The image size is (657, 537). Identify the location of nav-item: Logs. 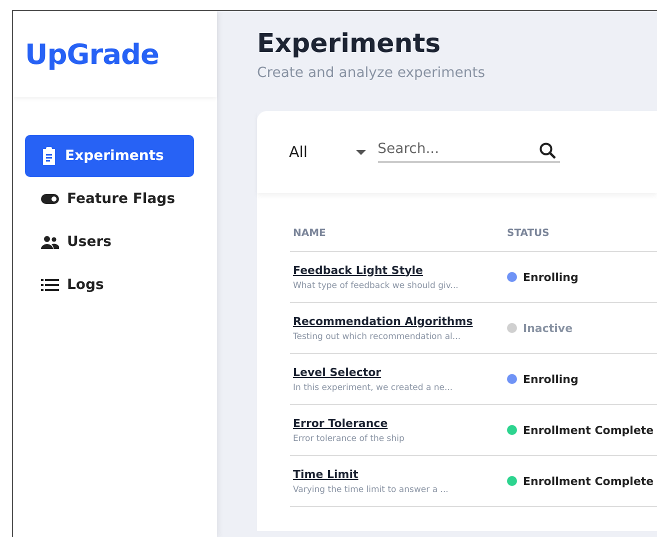
(109, 285).